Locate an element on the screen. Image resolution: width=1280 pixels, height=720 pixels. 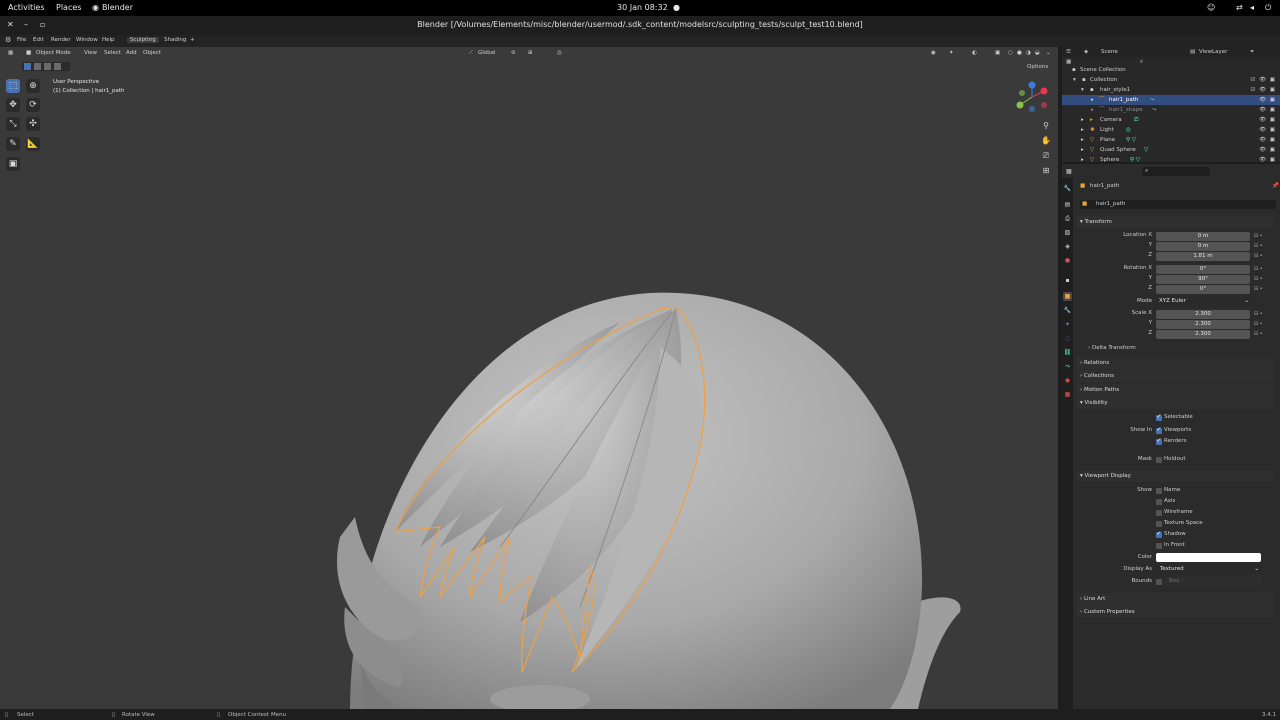
scale-y-field: 2.300 is located at coordinates (1203, 324).